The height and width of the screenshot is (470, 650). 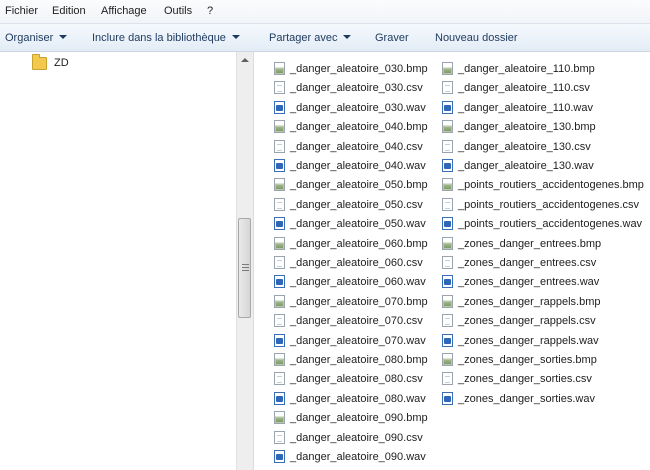 I want to click on file-name: _danger_aleatoire_080.wav, so click(x=358, y=399).